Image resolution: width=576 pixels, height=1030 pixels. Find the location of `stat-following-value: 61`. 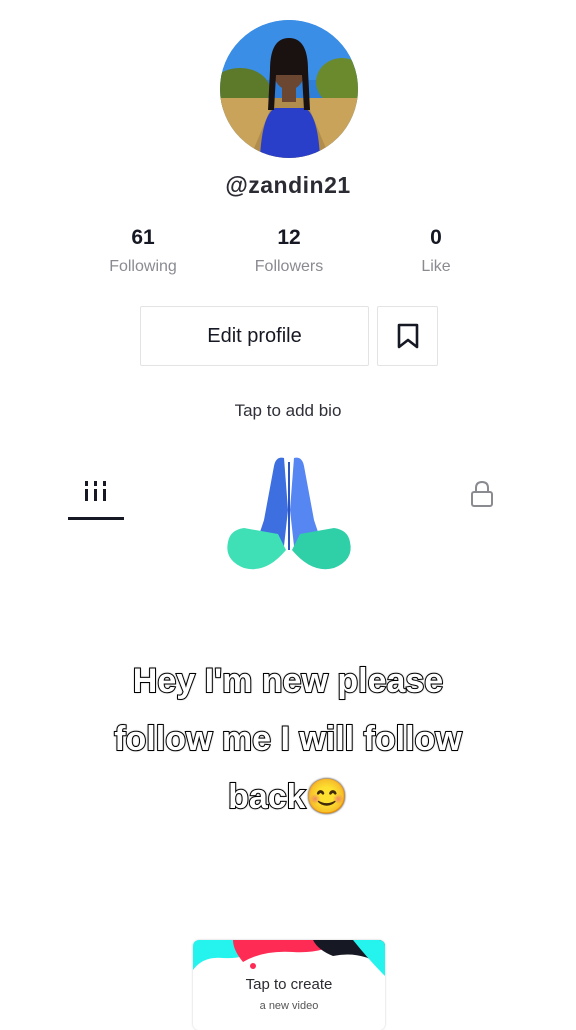

stat-following-value: 61 is located at coordinates (143, 237).